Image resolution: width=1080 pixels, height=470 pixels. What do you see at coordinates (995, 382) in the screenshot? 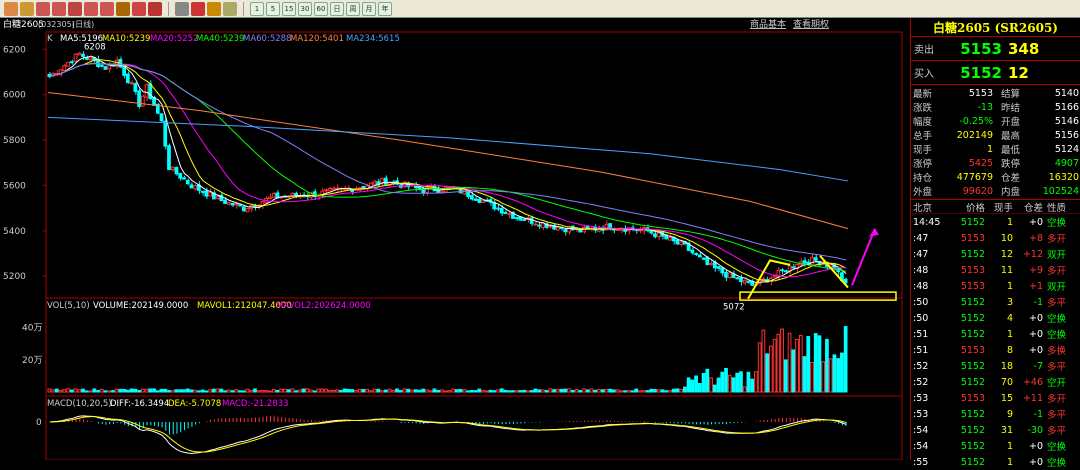
I see `tick-row: :52 5152 70 +46 空开` at bounding box center [995, 382].